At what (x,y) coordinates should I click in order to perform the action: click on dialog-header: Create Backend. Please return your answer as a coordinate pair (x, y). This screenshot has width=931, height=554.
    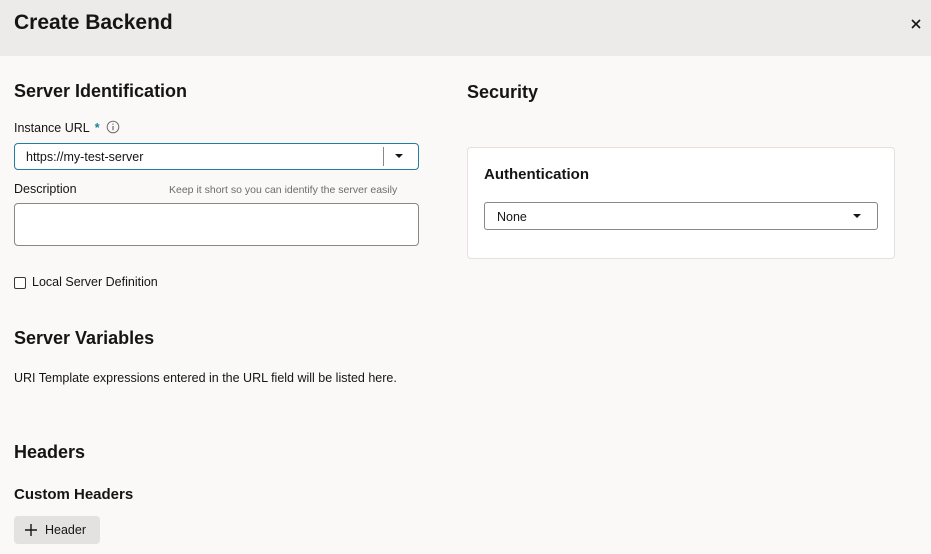
    Looking at the image, I should click on (465, 28).